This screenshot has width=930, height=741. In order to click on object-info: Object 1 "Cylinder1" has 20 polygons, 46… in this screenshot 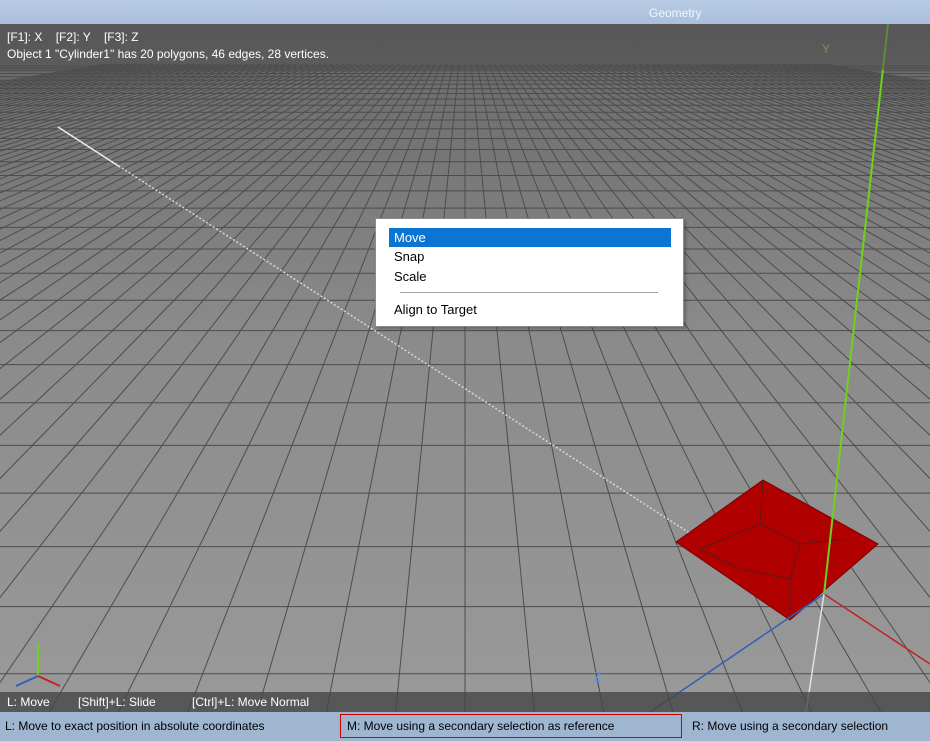, I will do `click(168, 54)`.